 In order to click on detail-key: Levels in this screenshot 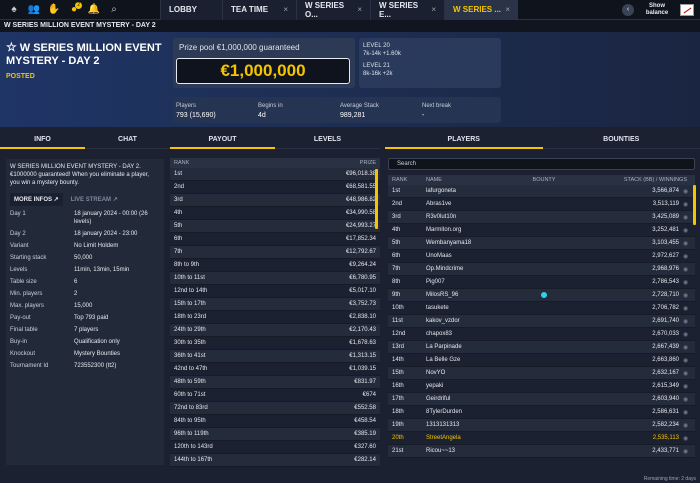, I will do `click(19, 270)`.